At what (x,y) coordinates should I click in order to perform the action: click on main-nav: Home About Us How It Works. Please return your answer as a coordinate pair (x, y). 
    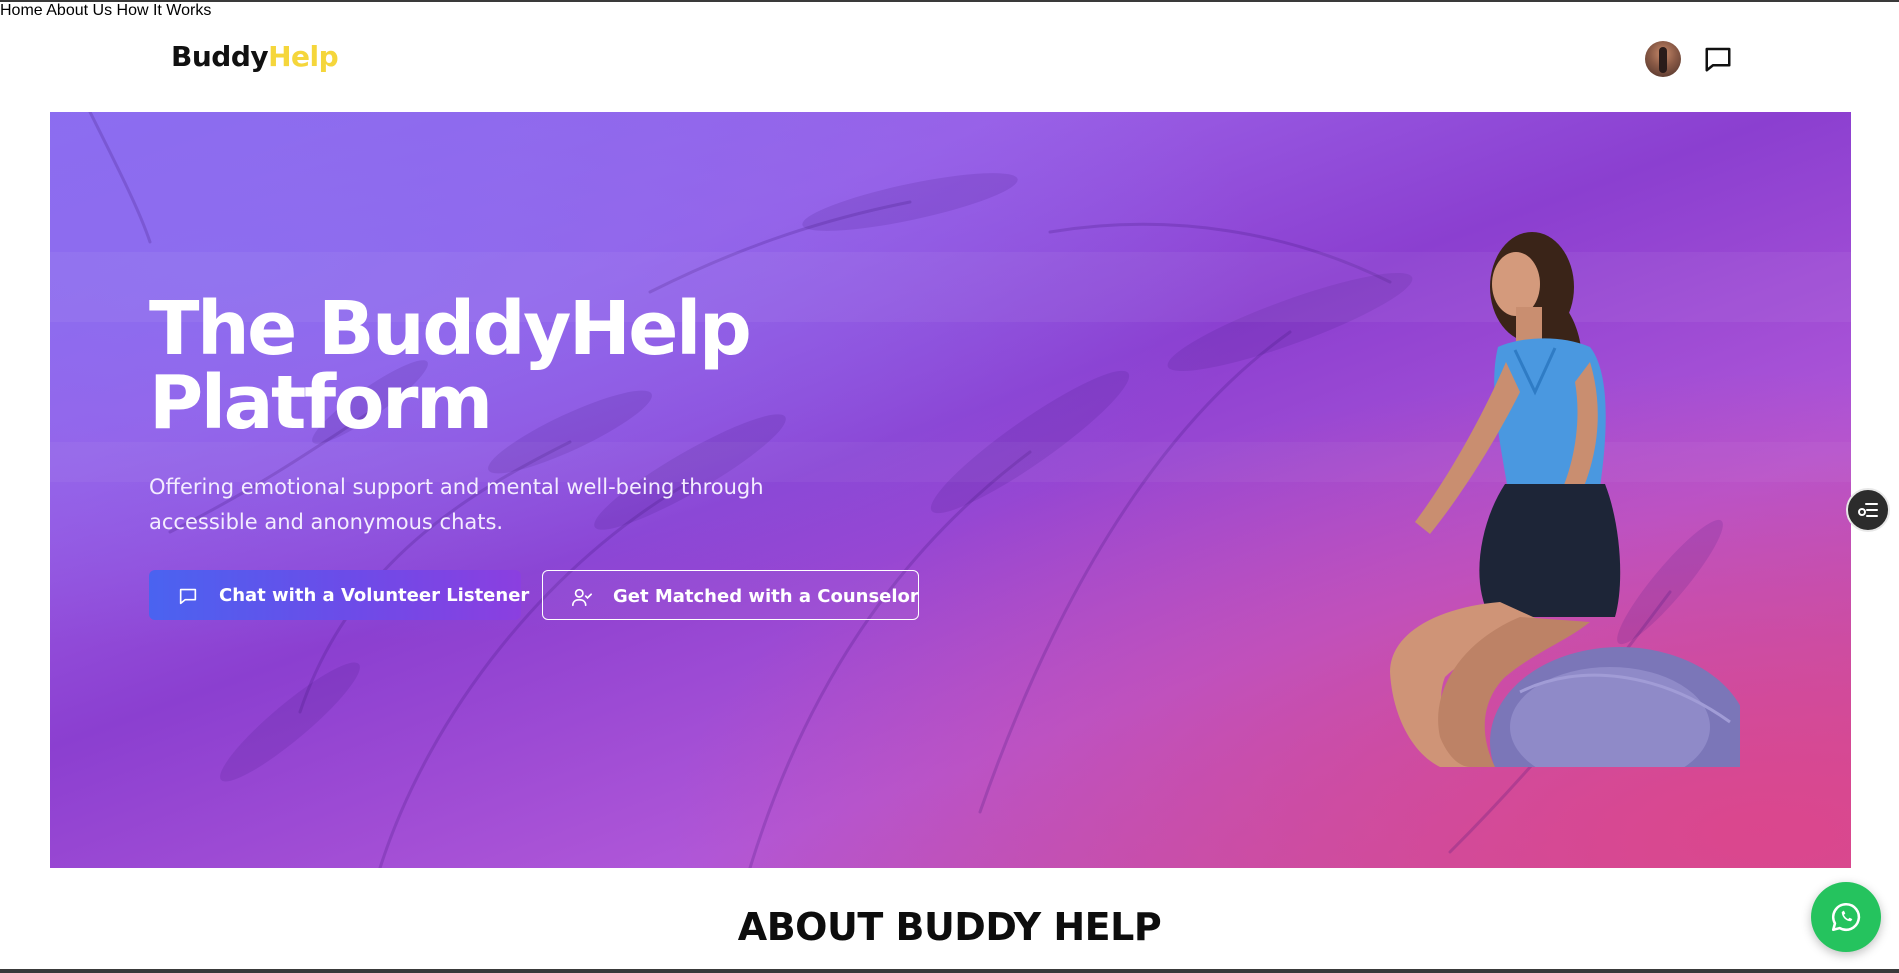
    Looking at the image, I should click on (949, 11).